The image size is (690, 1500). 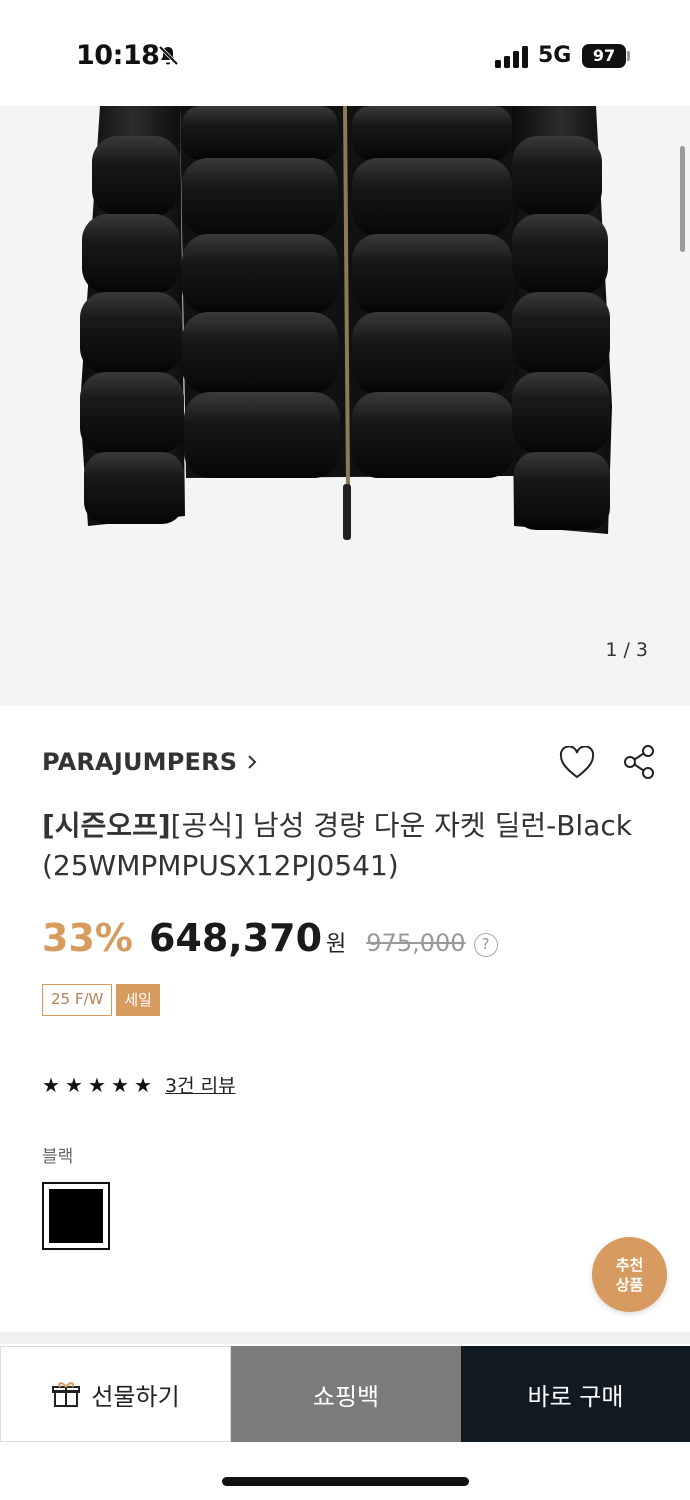 I want to click on price-row: 33% 648,370 원 975,000 ?, so click(x=270, y=938).